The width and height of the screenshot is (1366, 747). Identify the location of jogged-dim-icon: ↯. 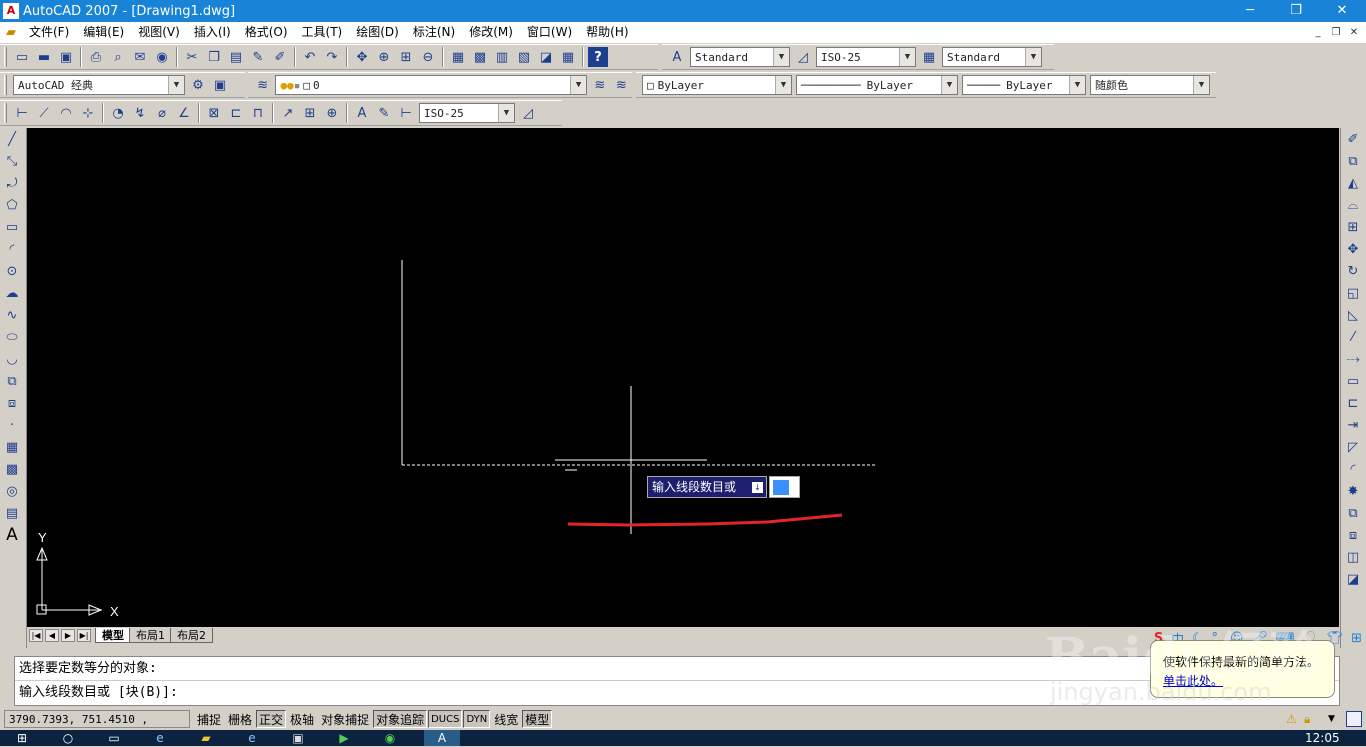
(140, 113).